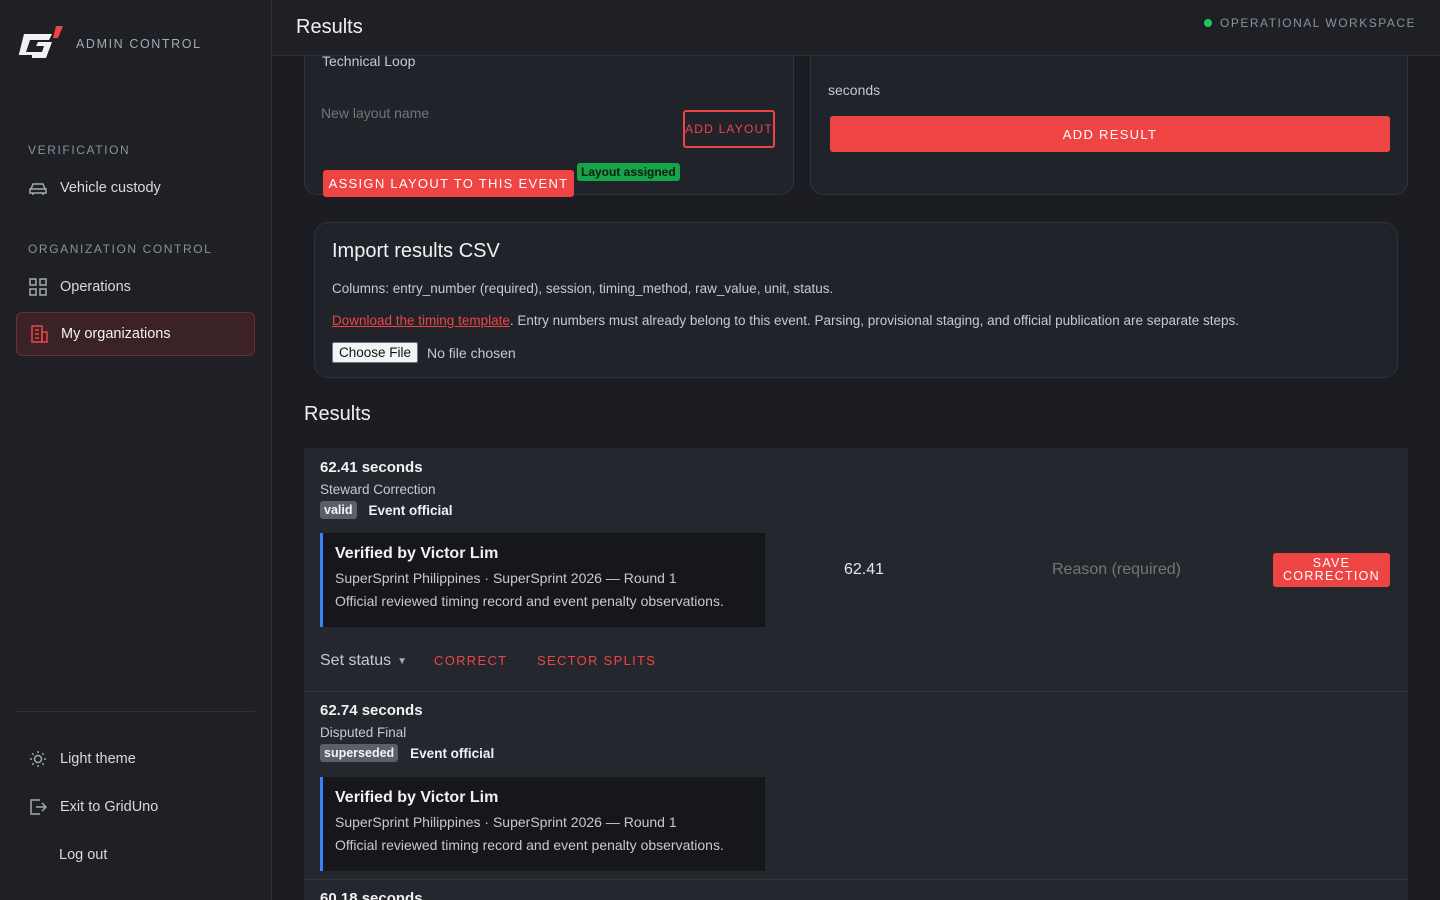 This screenshot has width=1440, height=900. I want to click on current-layout: Technical Loop, so click(369, 62).